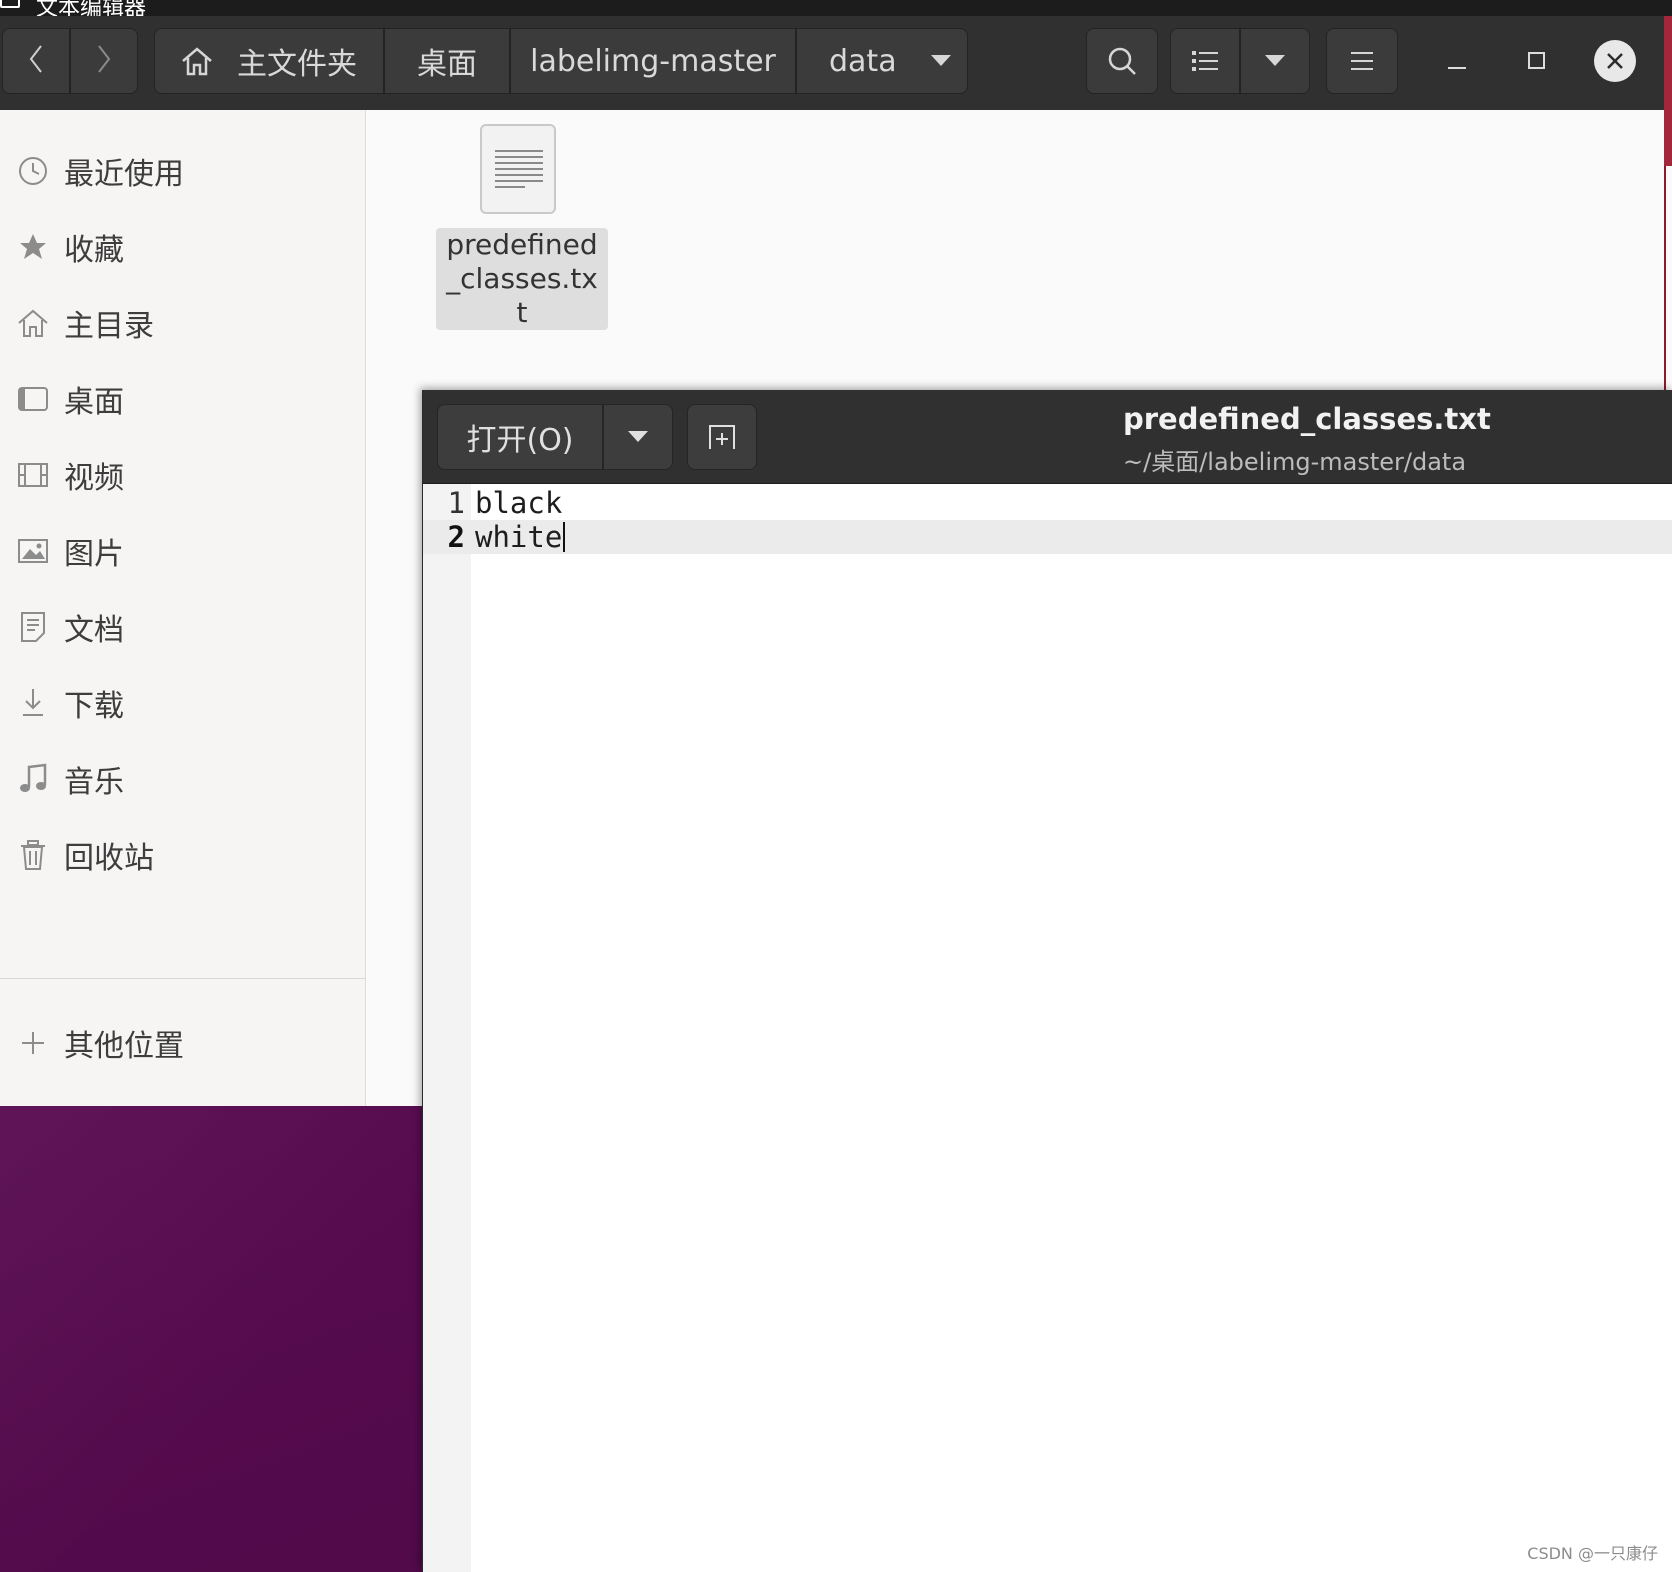 This screenshot has width=1672, height=1572. I want to click on sidebar-item-label: 图片, so click(94, 554).